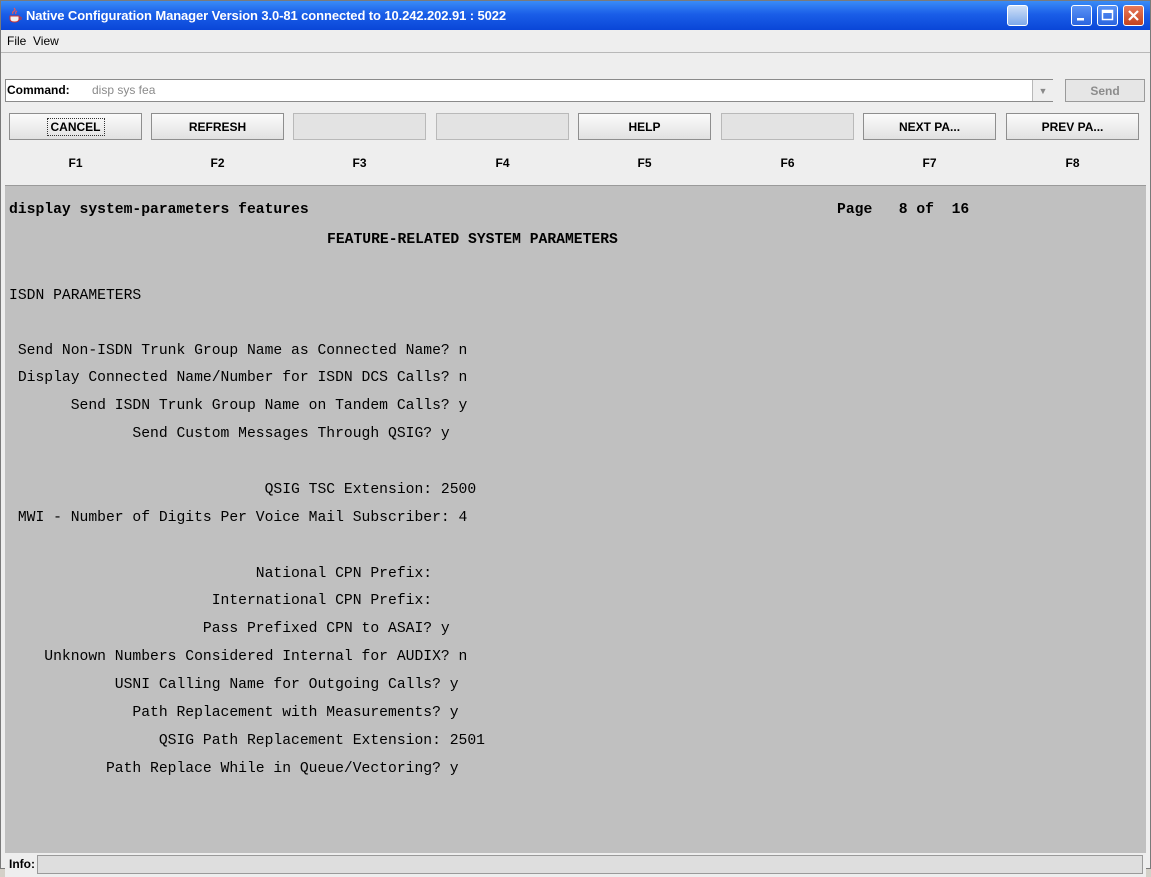 This screenshot has width=1151, height=877. Describe the element at coordinates (644, 126) in the screenshot. I see `help-button: HELP` at that location.